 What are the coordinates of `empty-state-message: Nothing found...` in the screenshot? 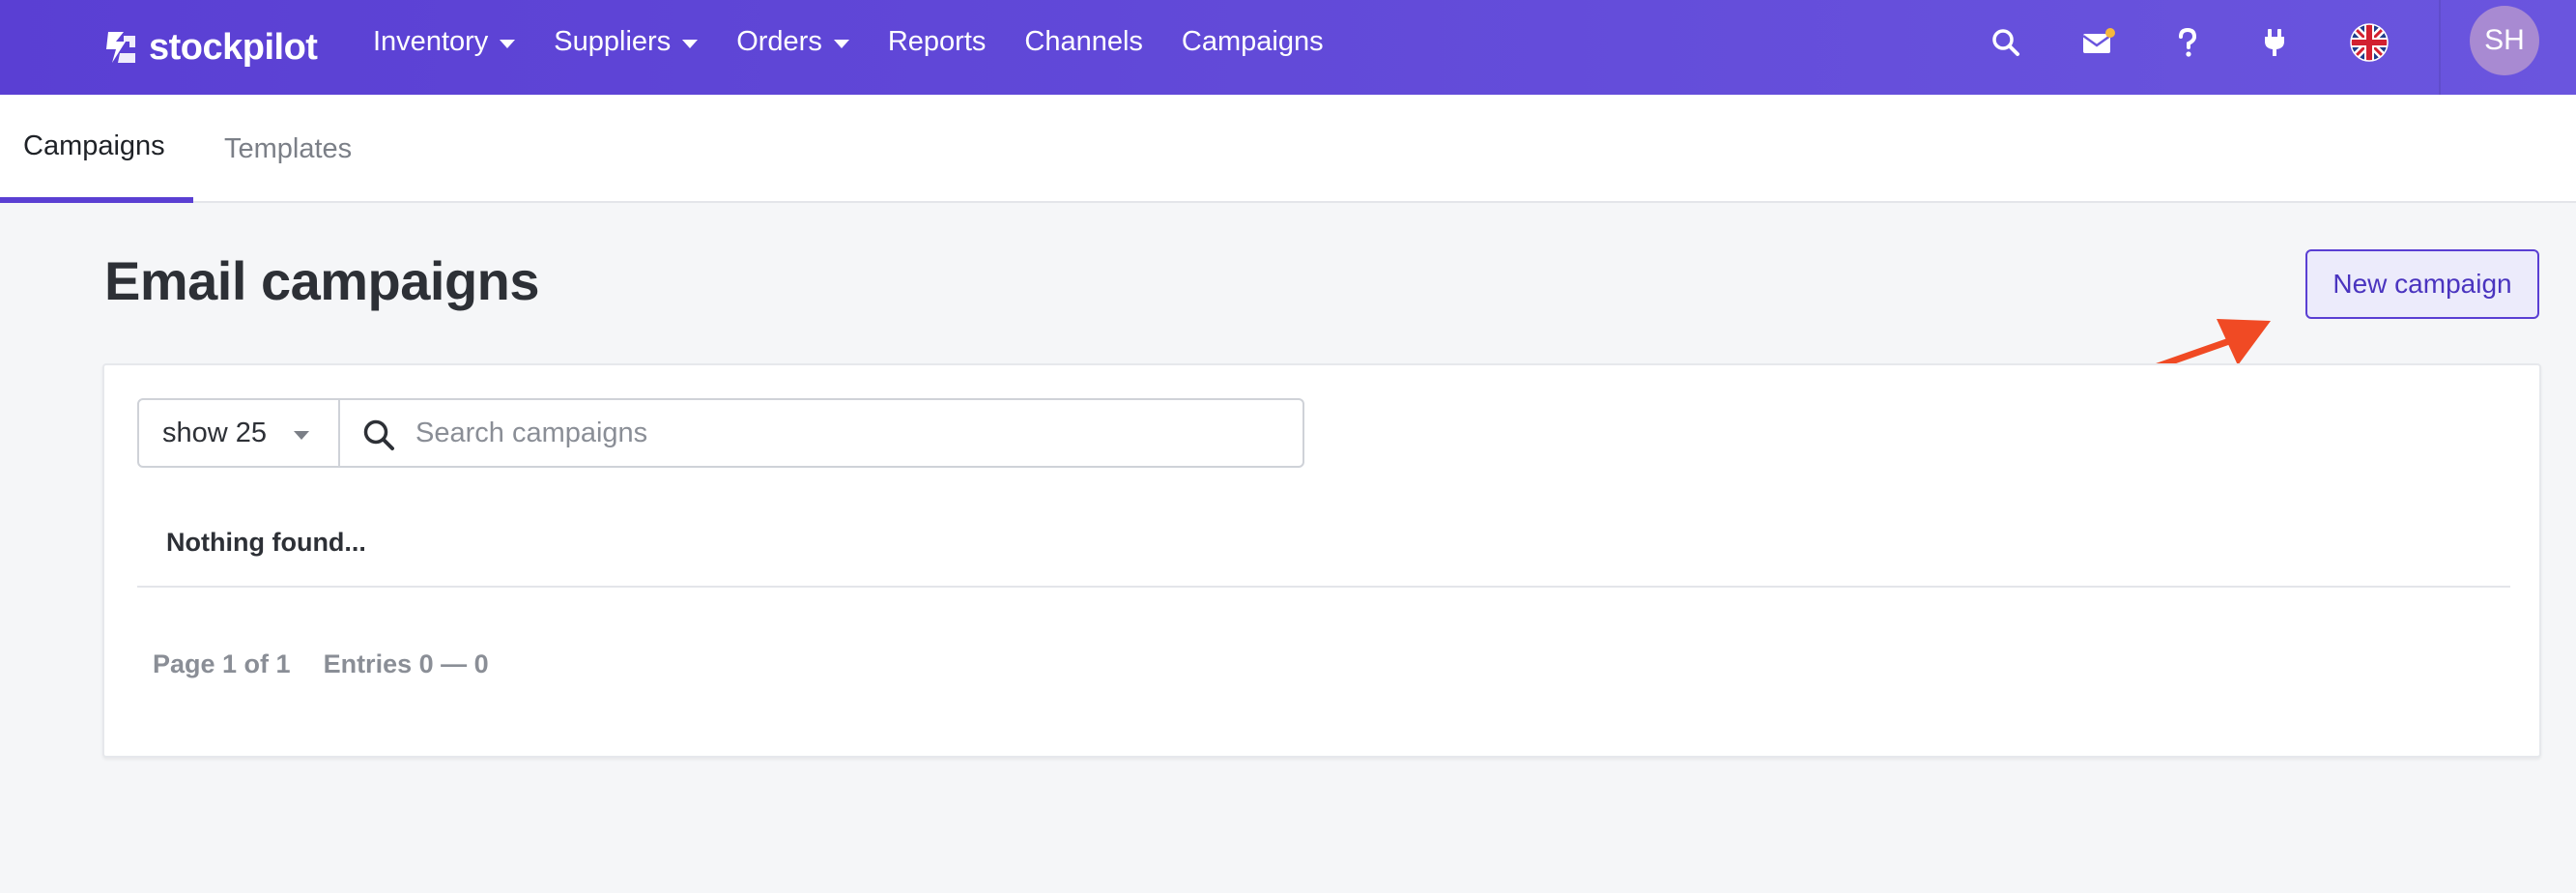 It's located at (266, 542).